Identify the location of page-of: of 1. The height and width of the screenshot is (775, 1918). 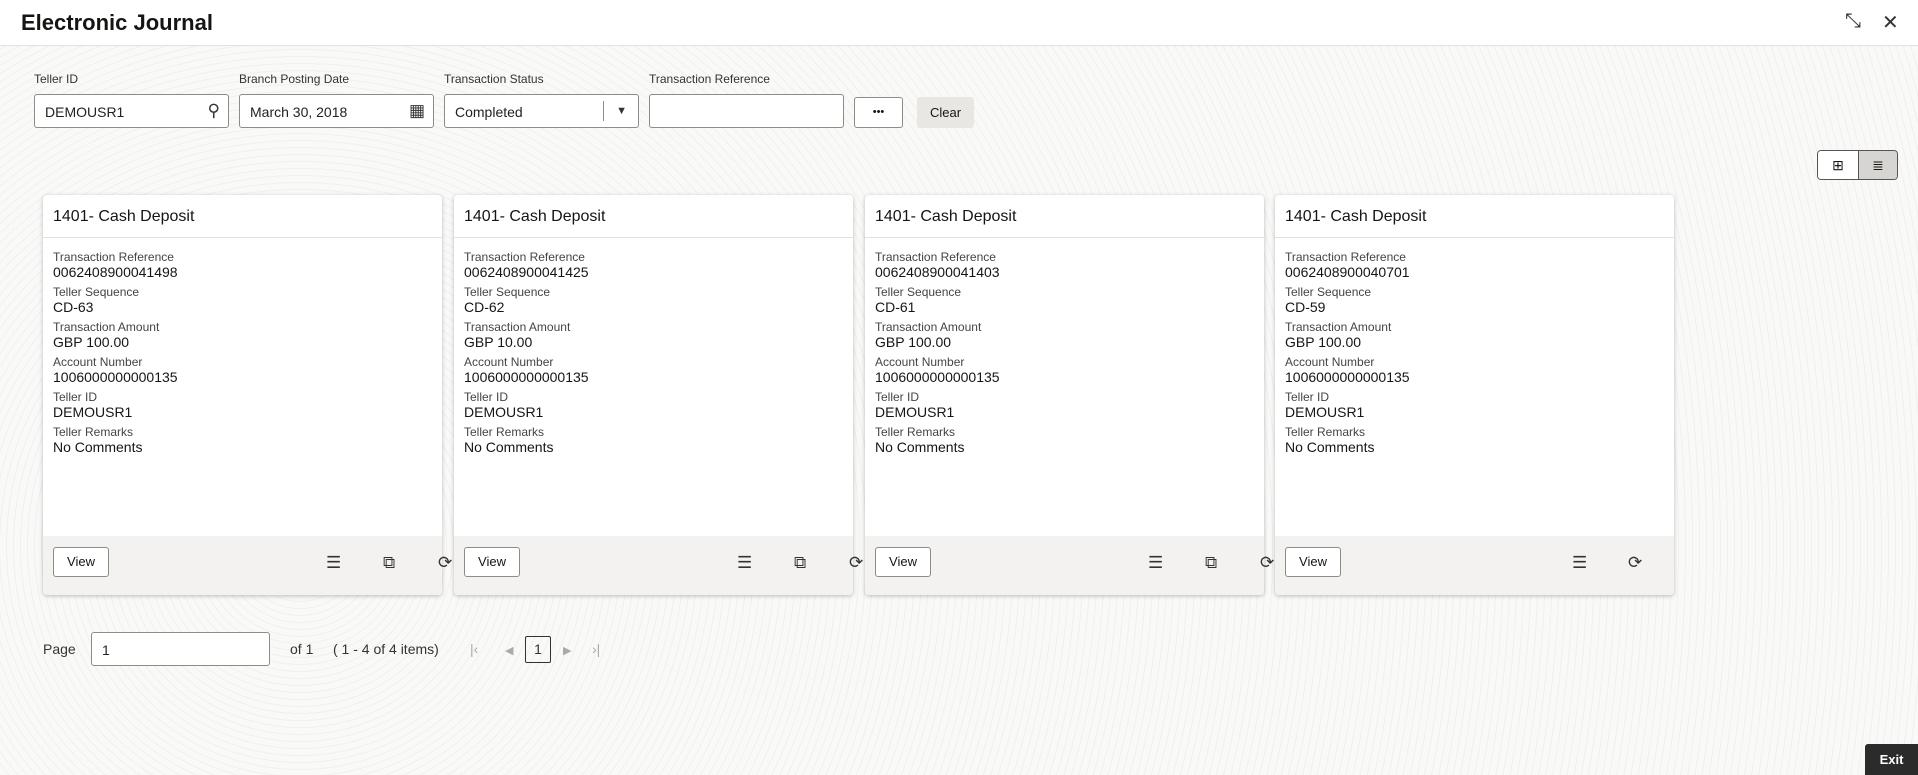
(302, 649).